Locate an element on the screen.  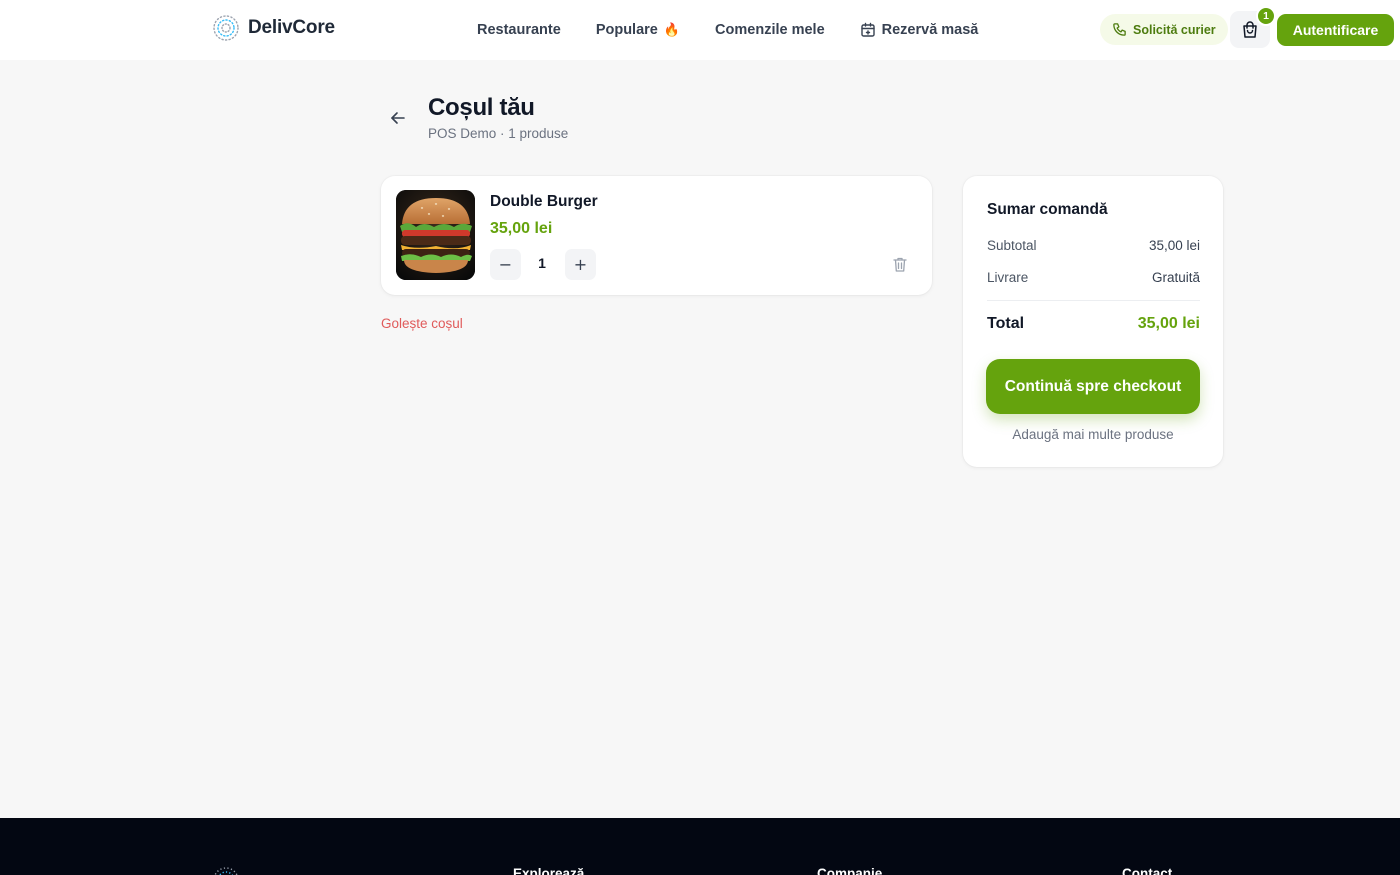
footer-logo-icon is located at coordinates (226, 871).